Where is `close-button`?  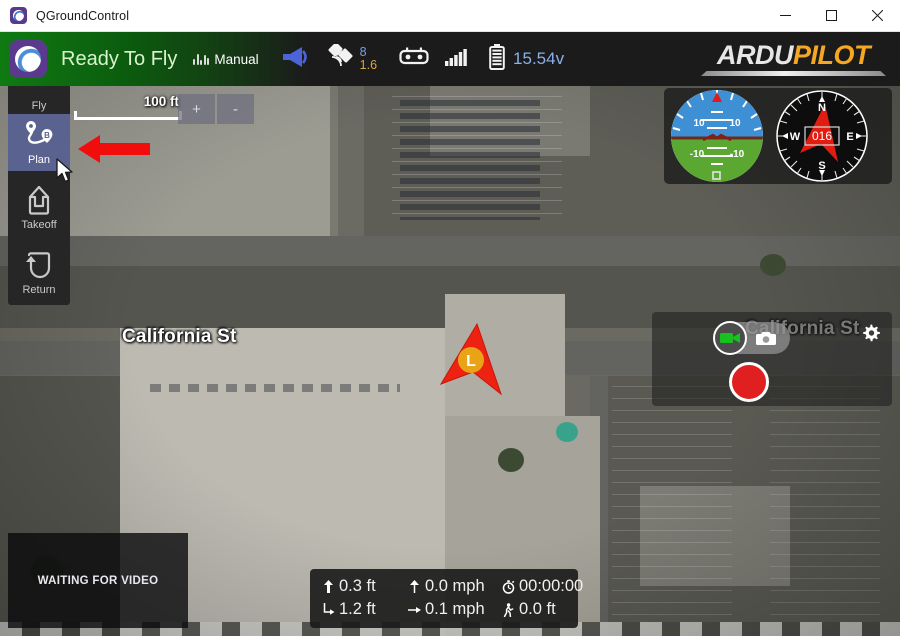 close-button is located at coordinates (877, 16).